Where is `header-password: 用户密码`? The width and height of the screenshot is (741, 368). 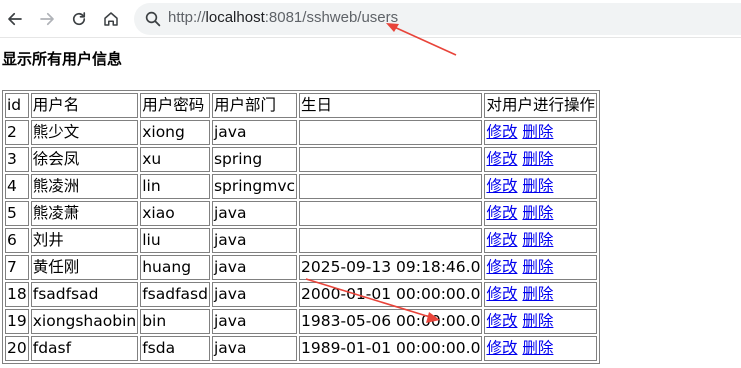 header-password: 用户密码 is located at coordinates (175, 105).